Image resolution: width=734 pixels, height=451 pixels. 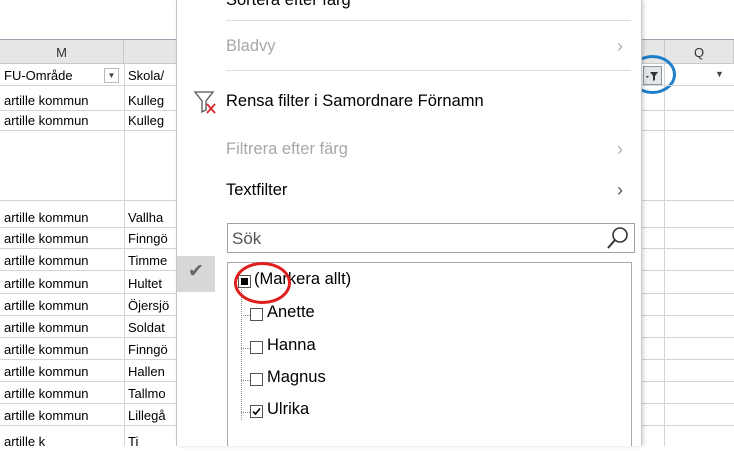 I want to click on table-cell: Tallmo, so click(x=152, y=393).